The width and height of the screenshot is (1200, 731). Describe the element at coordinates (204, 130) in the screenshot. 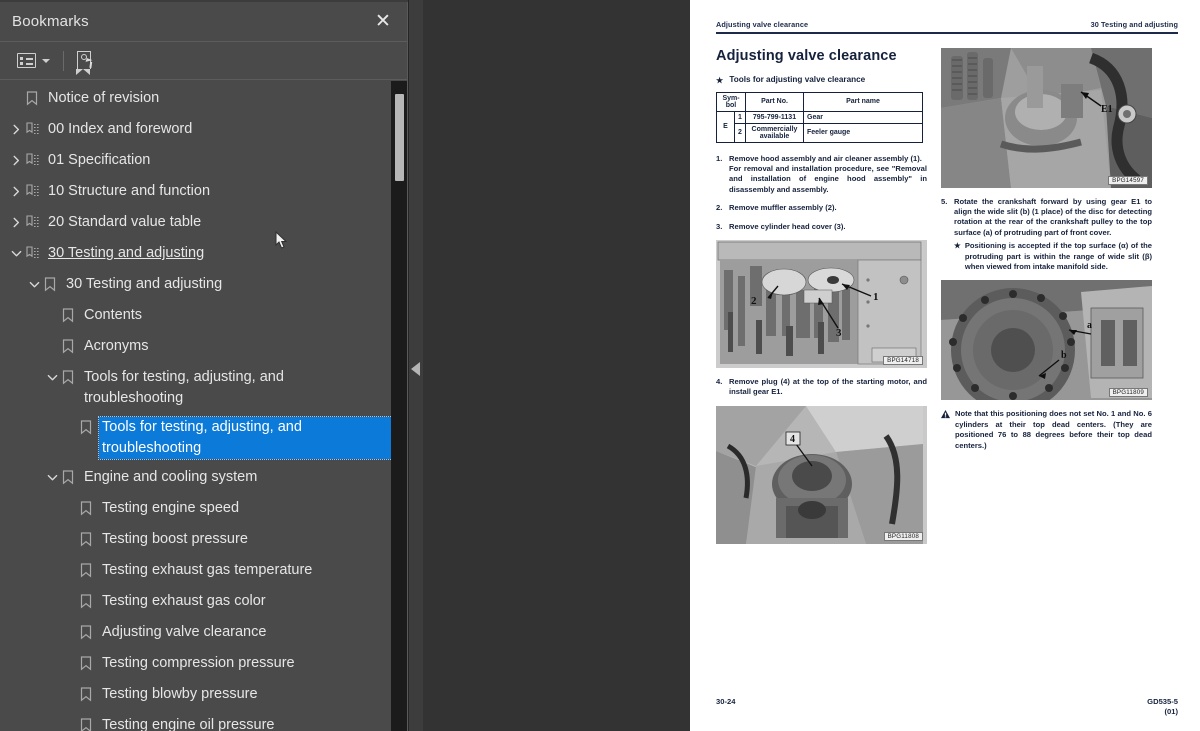

I see `bookmark-item-00-index-and-foreword: 00 Index and foreword` at that location.